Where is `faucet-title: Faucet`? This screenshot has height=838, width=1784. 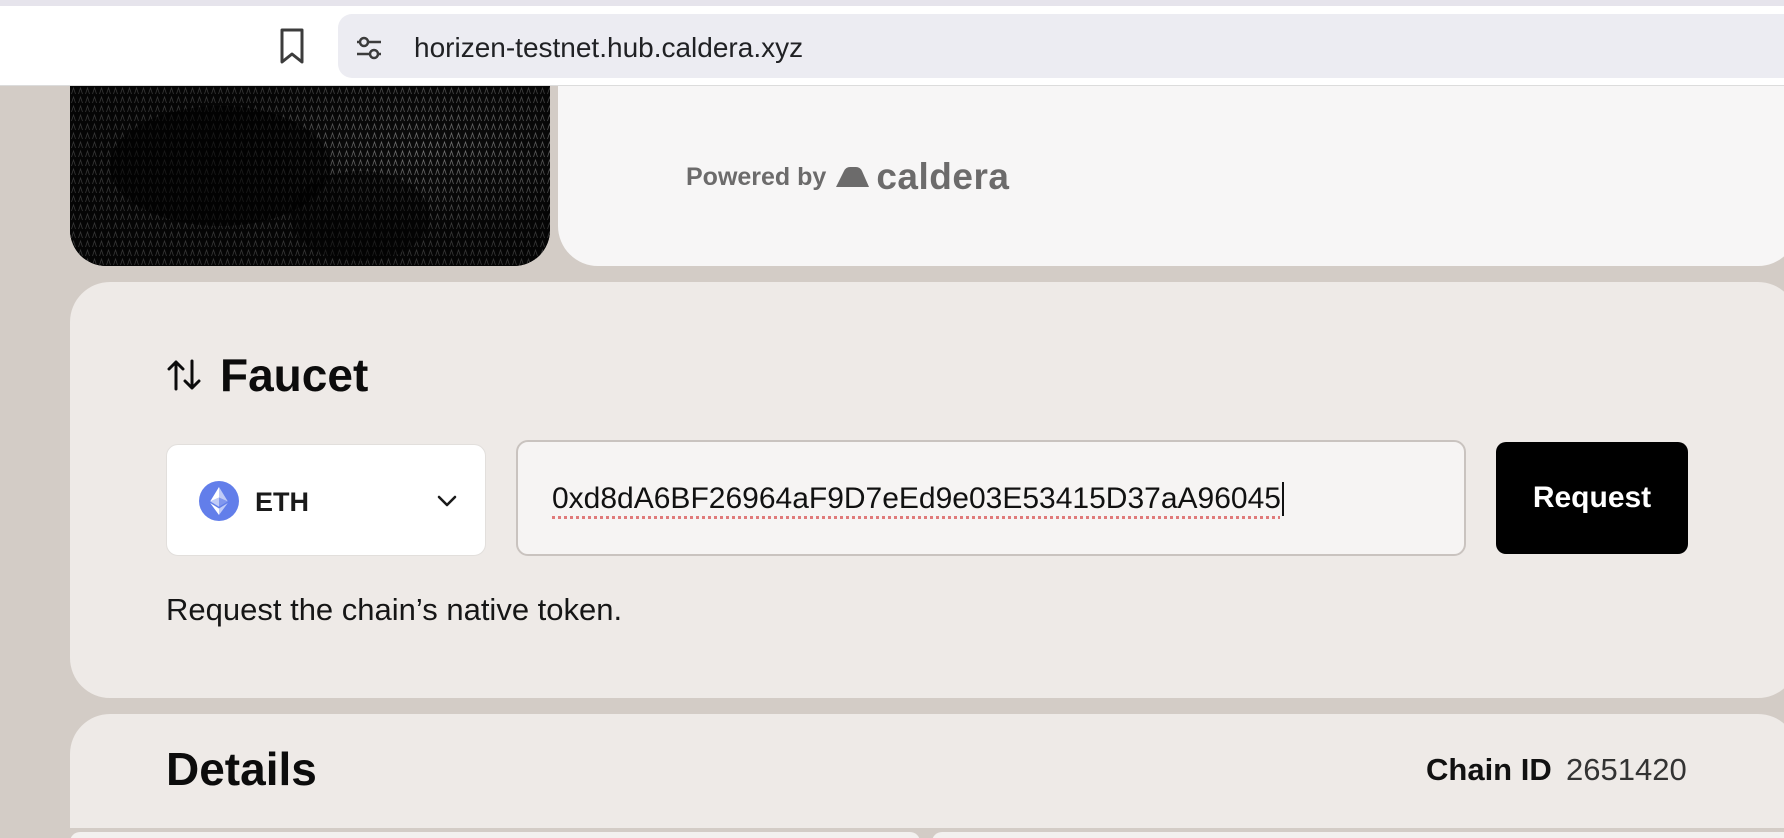
faucet-title: Faucet is located at coordinates (294, 375).